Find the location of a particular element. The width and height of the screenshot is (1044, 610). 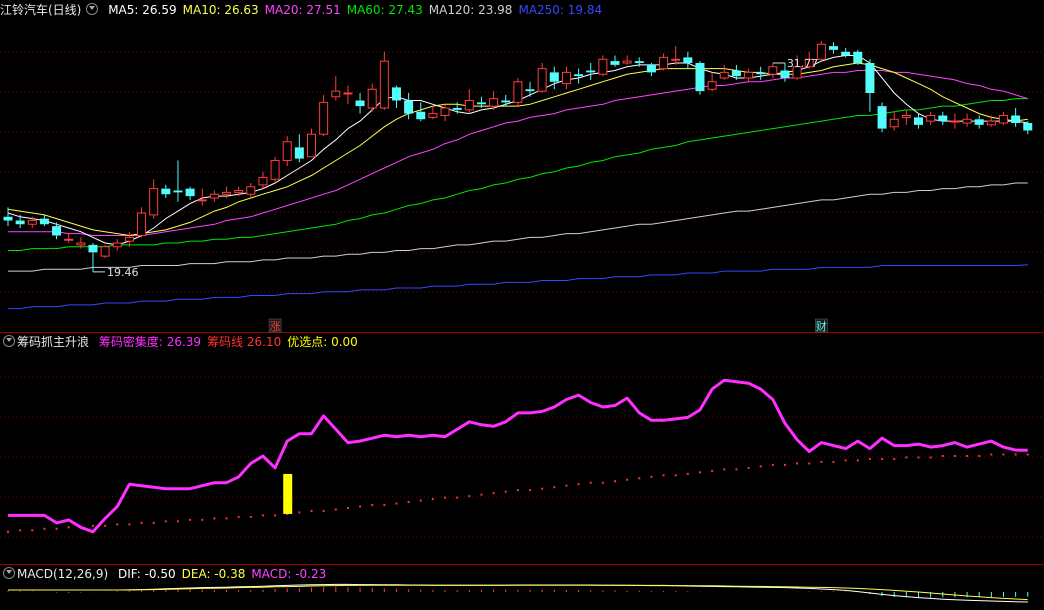

event-markers: 涨财 is located at coordinates (548, 325).